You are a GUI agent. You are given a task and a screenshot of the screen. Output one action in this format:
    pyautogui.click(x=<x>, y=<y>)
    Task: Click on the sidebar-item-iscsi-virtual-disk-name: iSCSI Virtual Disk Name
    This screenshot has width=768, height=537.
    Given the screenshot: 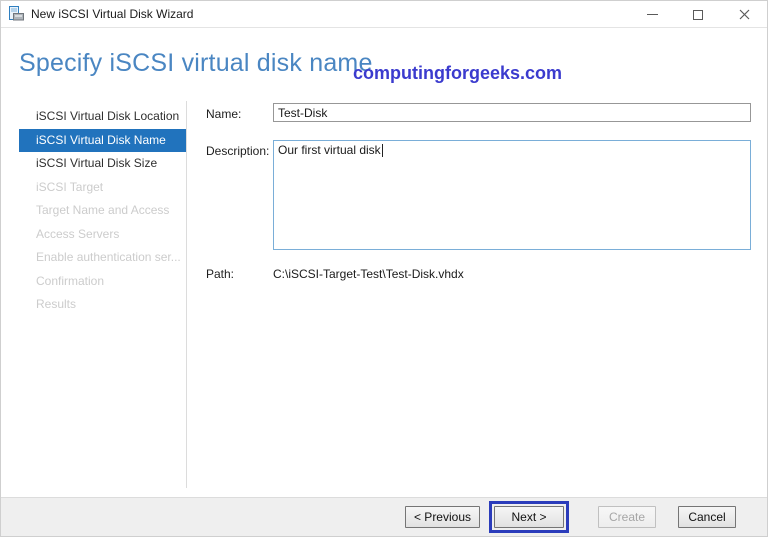 What is the action you would take?
    pyautogui.click(x=102, y=140)
    